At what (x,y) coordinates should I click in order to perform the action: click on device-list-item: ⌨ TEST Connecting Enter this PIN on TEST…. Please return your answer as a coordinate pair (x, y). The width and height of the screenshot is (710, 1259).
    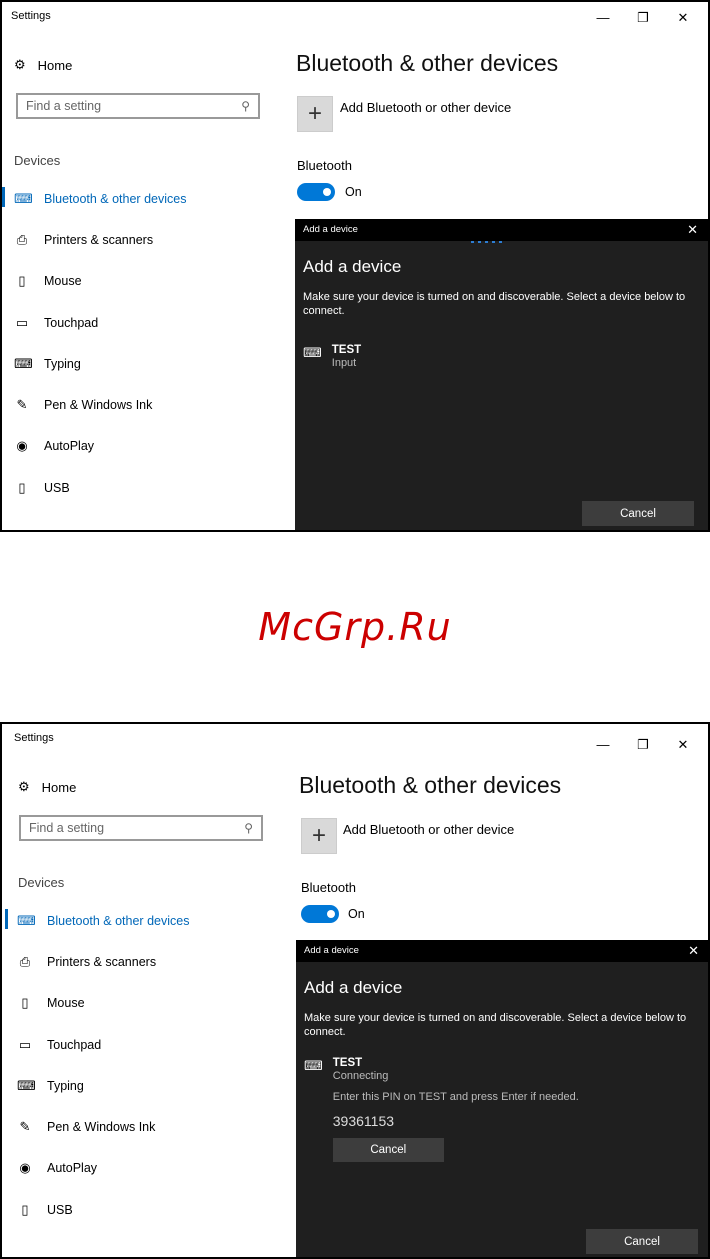
    Looking at the image, I should click on (441, 1109).